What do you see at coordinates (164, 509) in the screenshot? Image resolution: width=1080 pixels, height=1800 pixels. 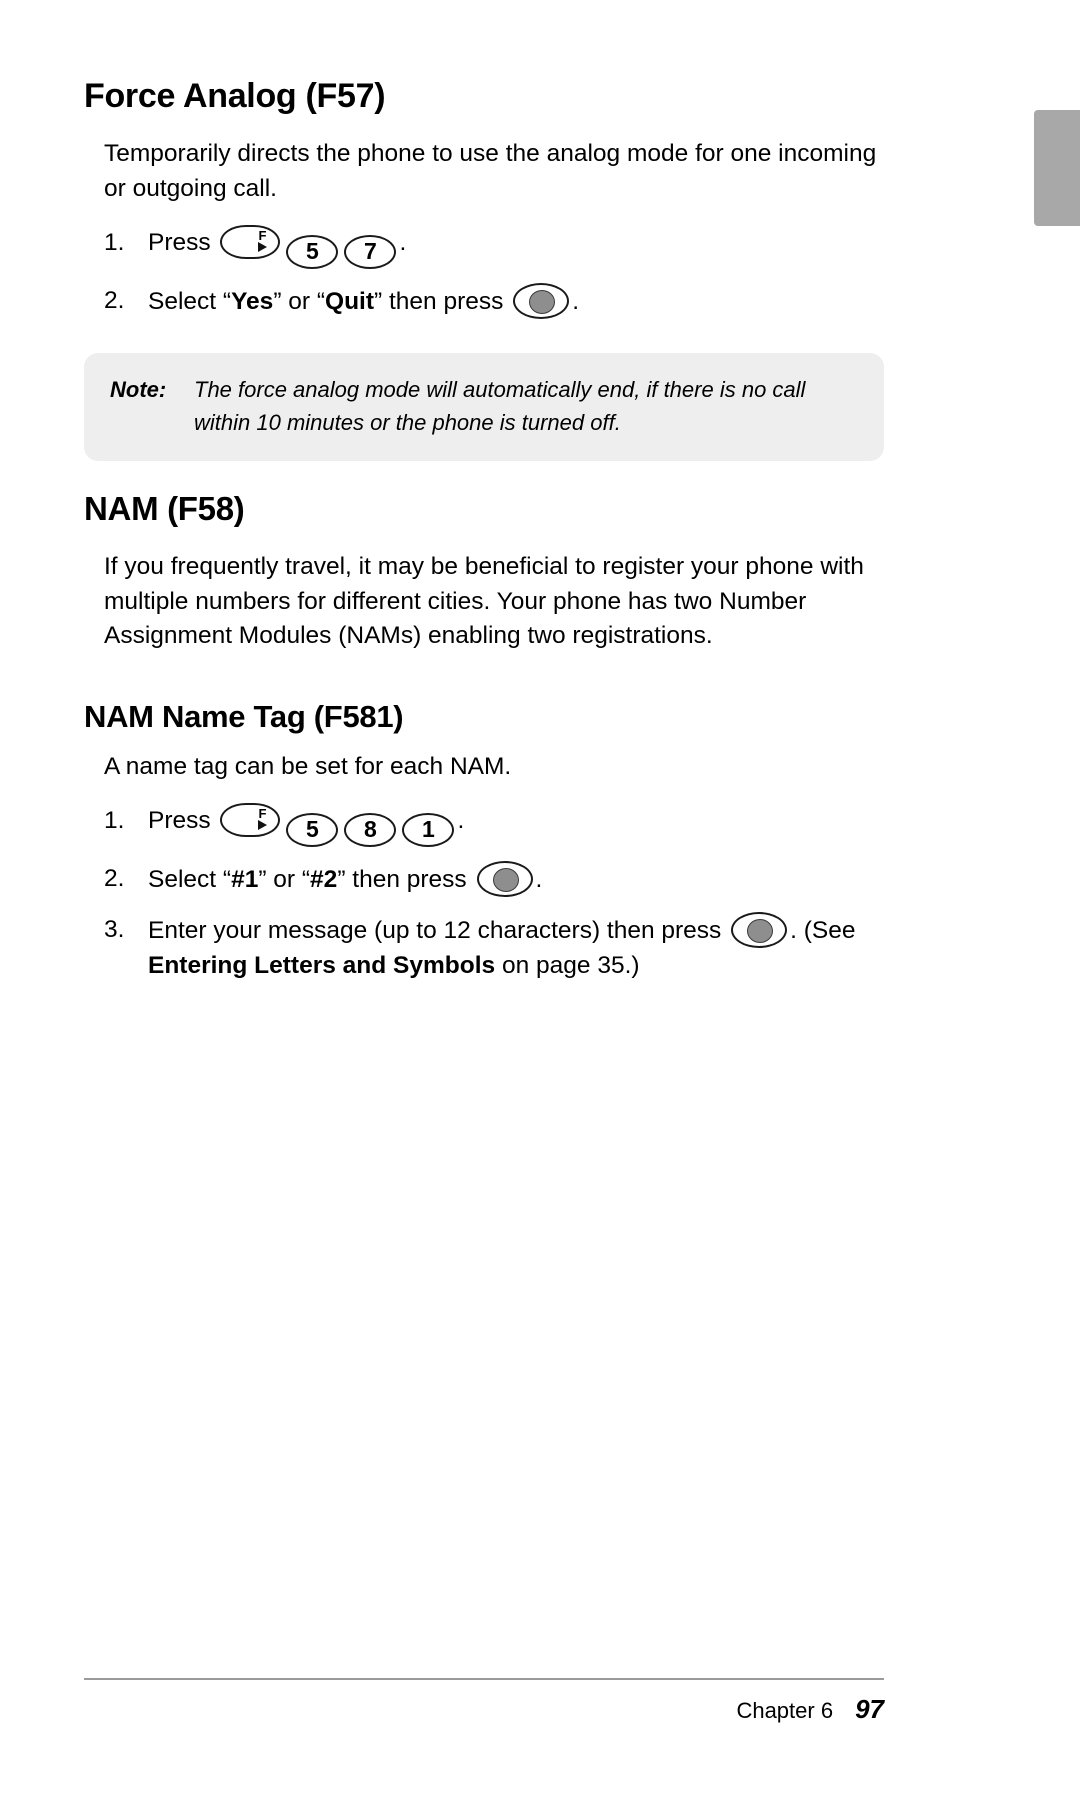 I see `nam-heading: NAM (F58)` at bounding box center [164, 509].